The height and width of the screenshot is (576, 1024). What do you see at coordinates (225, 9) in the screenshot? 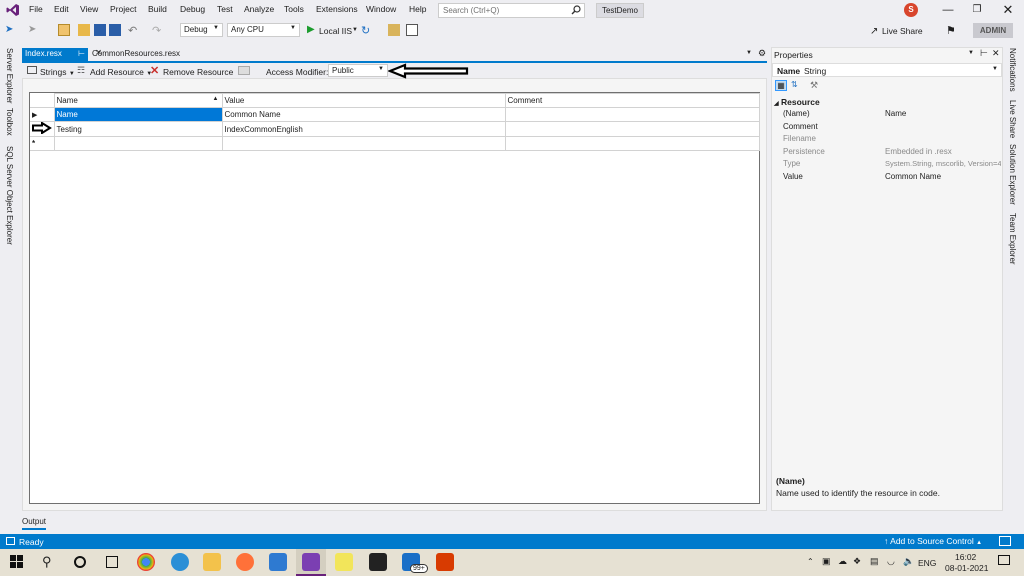
I see `menu-item-test: Test` at bounding box center [225, 9].